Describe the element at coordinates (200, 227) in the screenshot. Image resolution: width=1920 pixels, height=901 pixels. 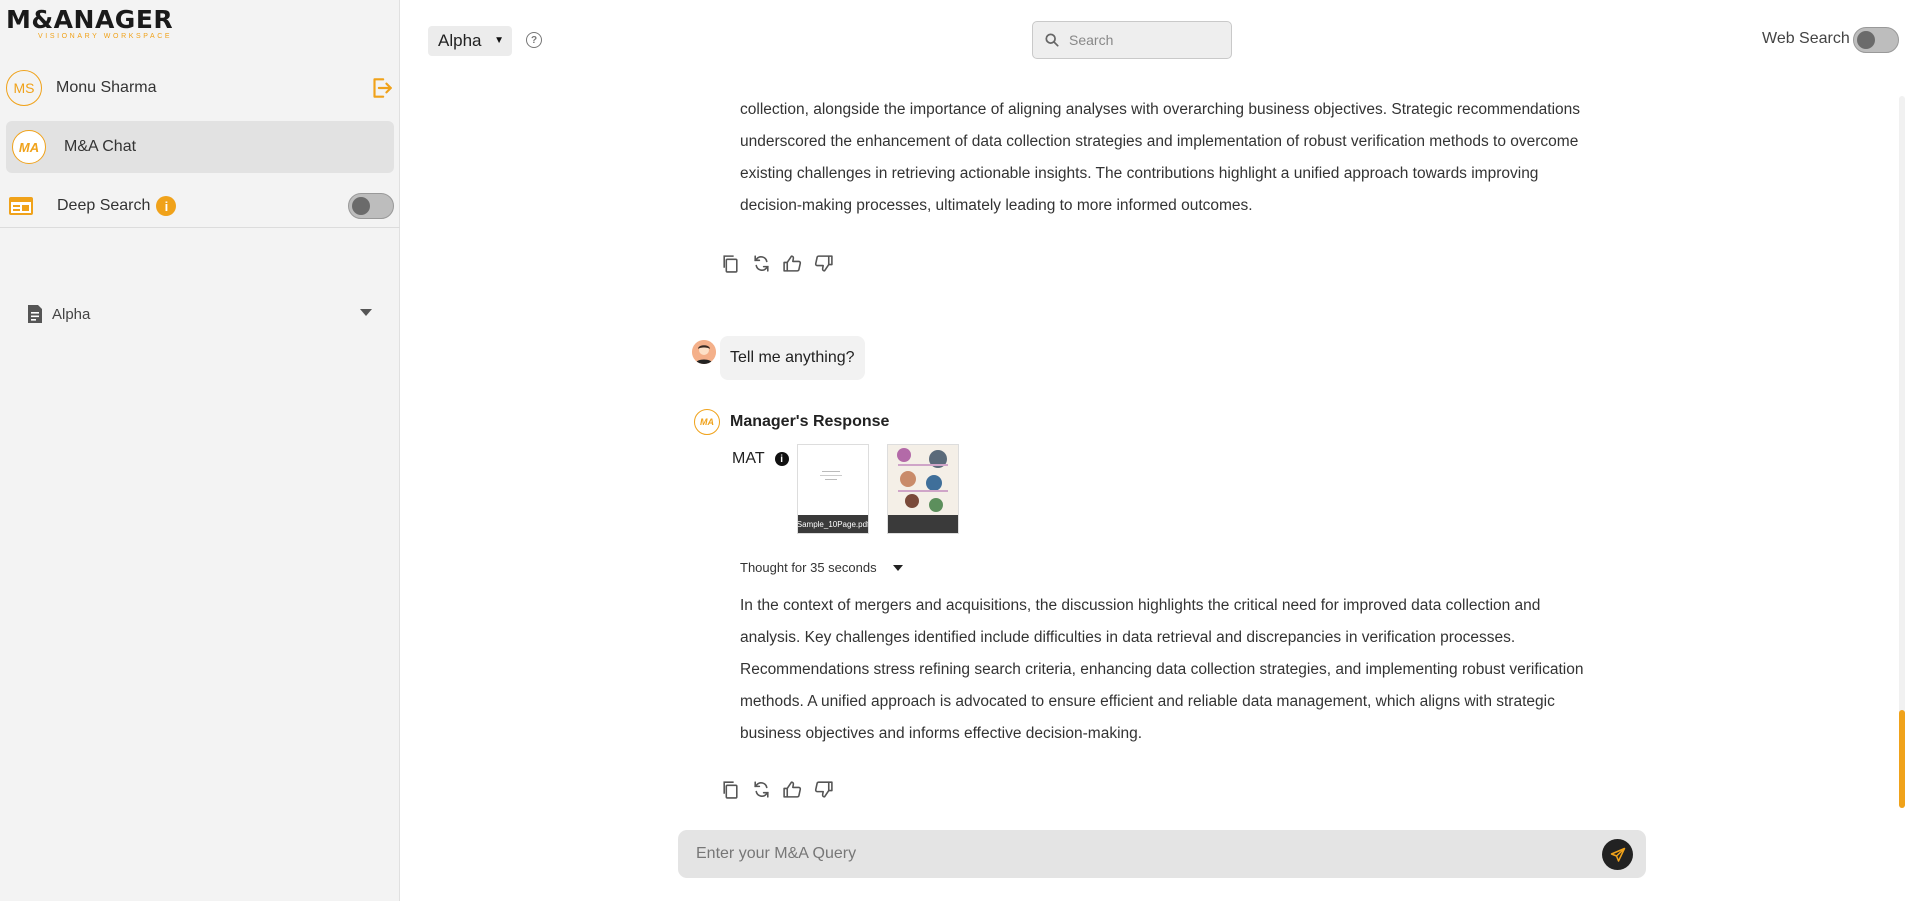
I see `divider` at that location.